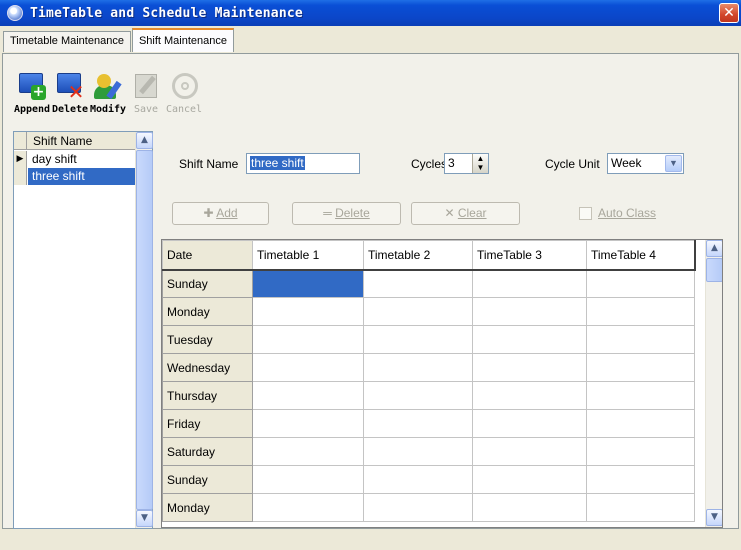 The height and width of the screenshot is (550, 741). Describe the element at coordinates (209, 164) in the screenshot. I see `shift-name-label: Shift Name` at that location.